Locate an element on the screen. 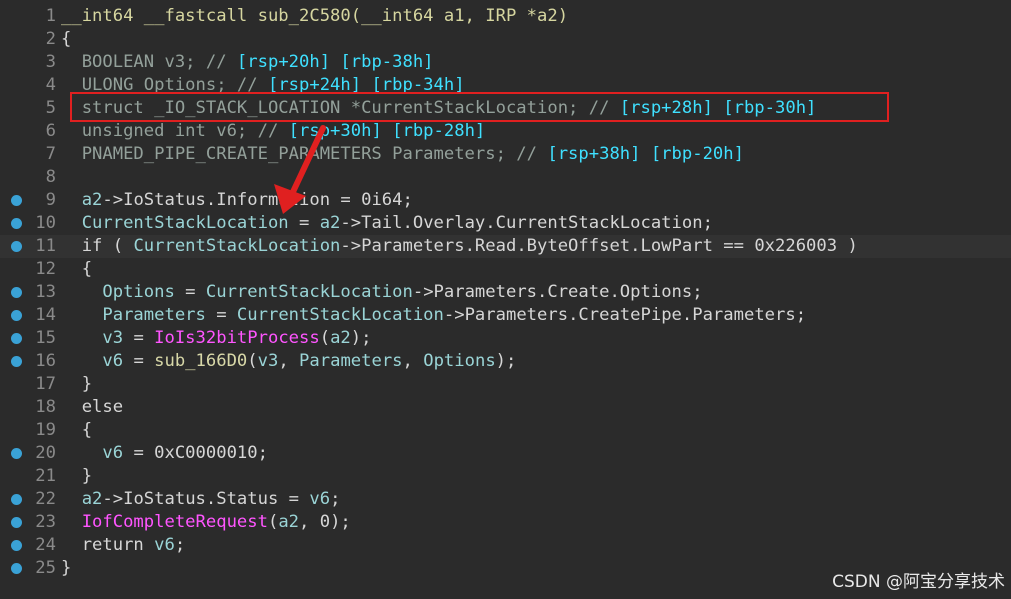  code-token: = 0xC0000010; is located at coordinates (195, 453).